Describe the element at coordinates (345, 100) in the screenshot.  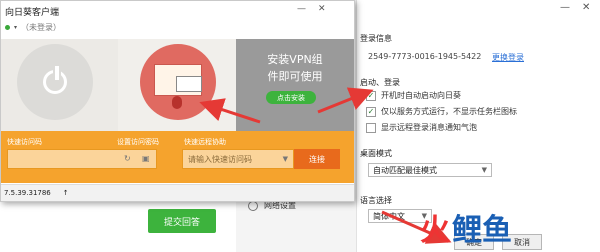
I see `arrow-to-autostart-option` at that location.